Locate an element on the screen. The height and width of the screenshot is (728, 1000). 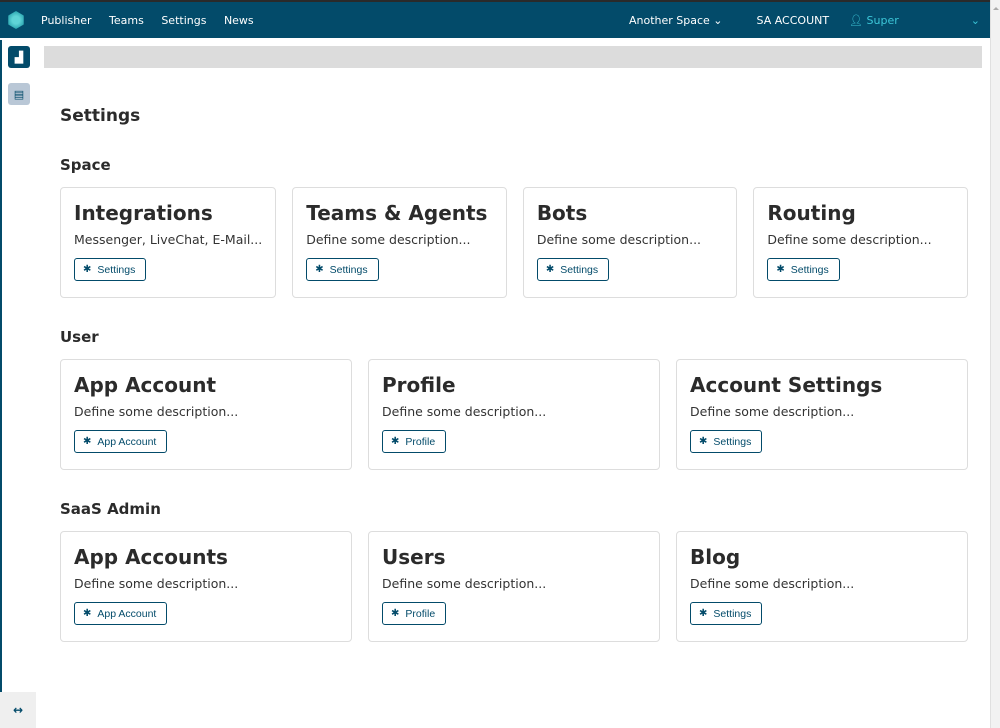
nav-publisher: Publisher is located at coordinates (66, 20).